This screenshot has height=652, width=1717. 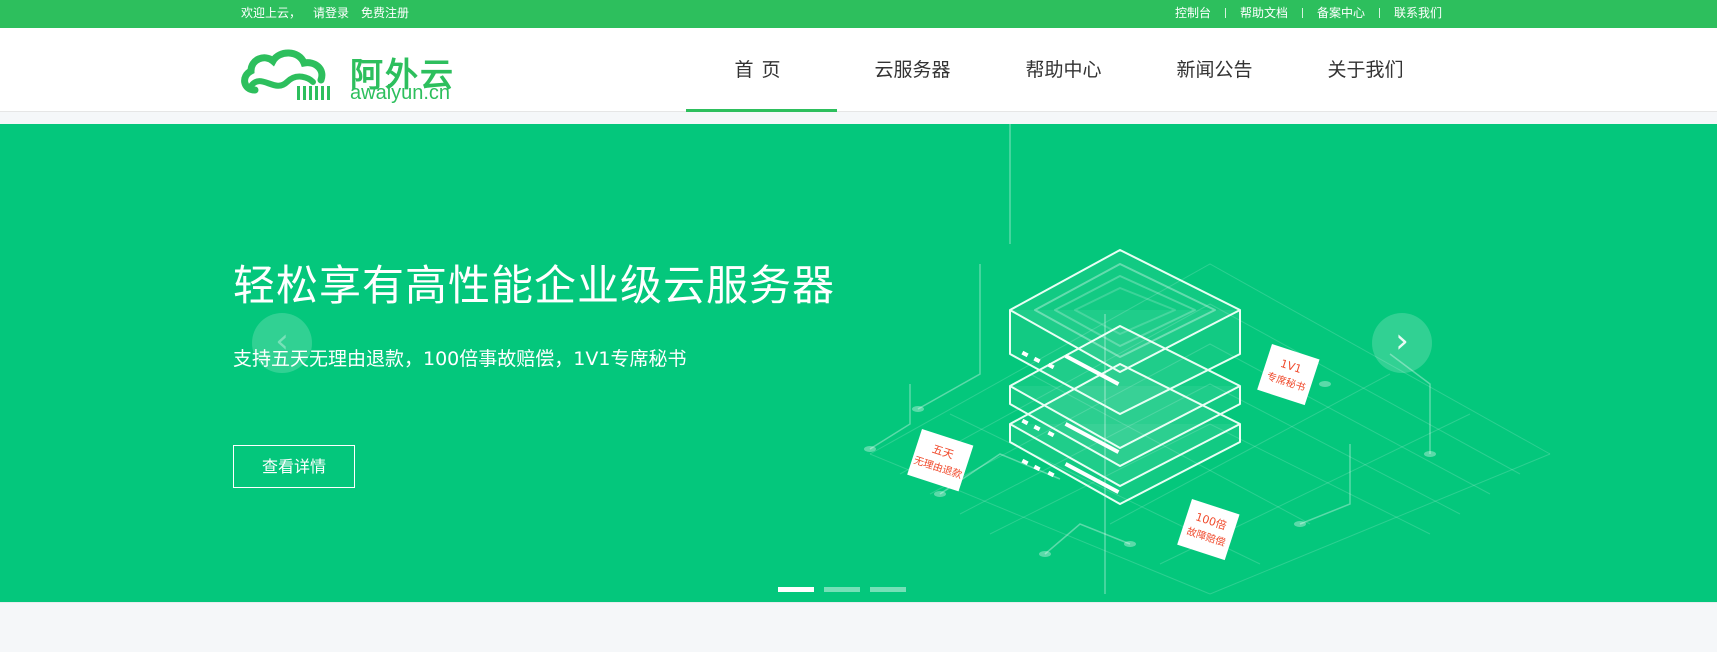 What do you see at coordinates (294, 466) in the screenshot?
I see `view-details-button: 查看详情` at bounding box center [294, 466].